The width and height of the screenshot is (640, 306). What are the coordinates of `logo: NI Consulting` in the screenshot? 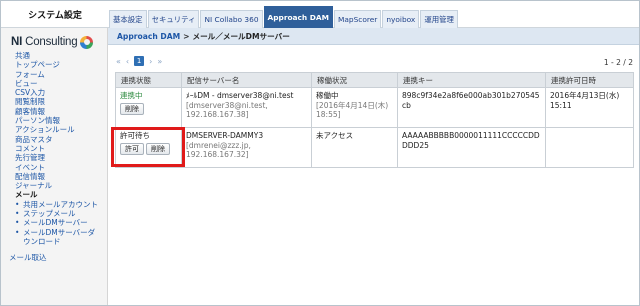 It's located at (52, 42).